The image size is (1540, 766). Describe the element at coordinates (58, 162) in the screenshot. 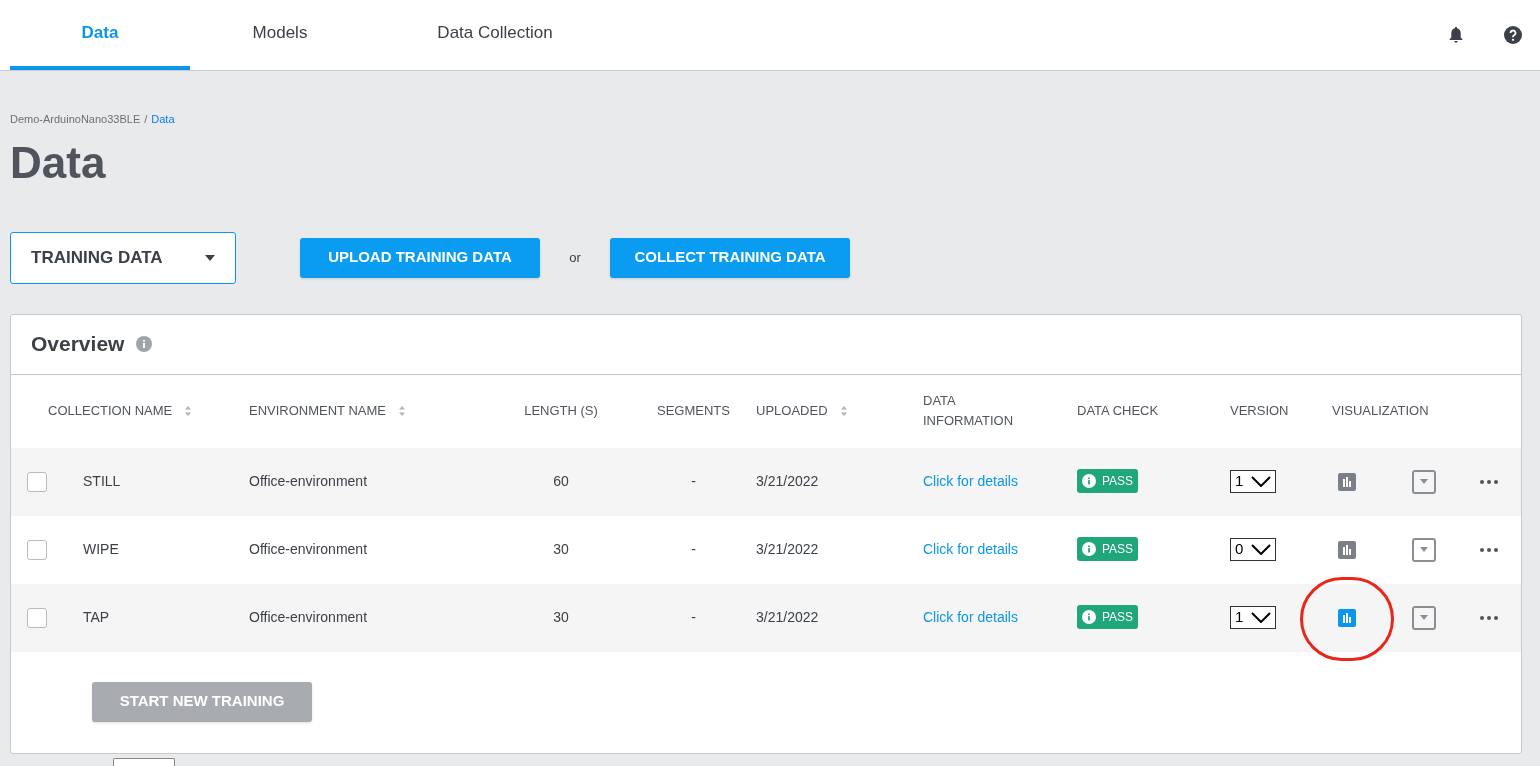

I see `page-title: Data` at that location.